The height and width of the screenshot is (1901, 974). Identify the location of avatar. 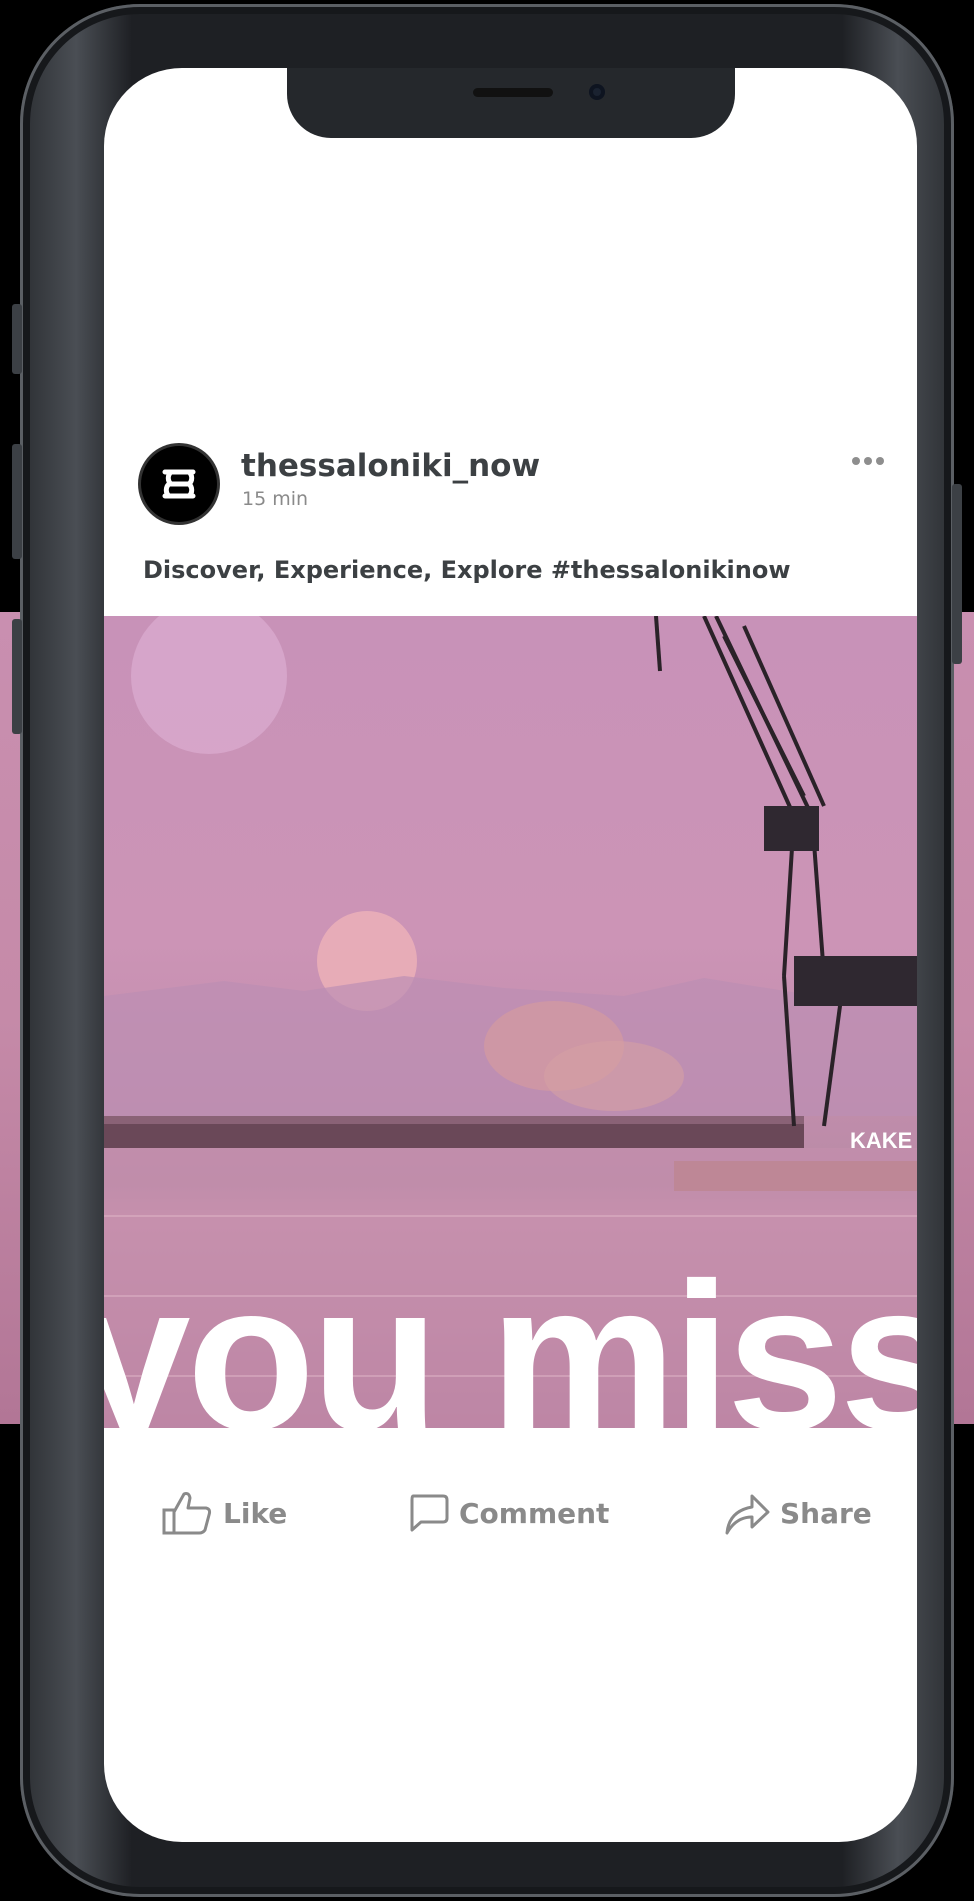
(179, 484).